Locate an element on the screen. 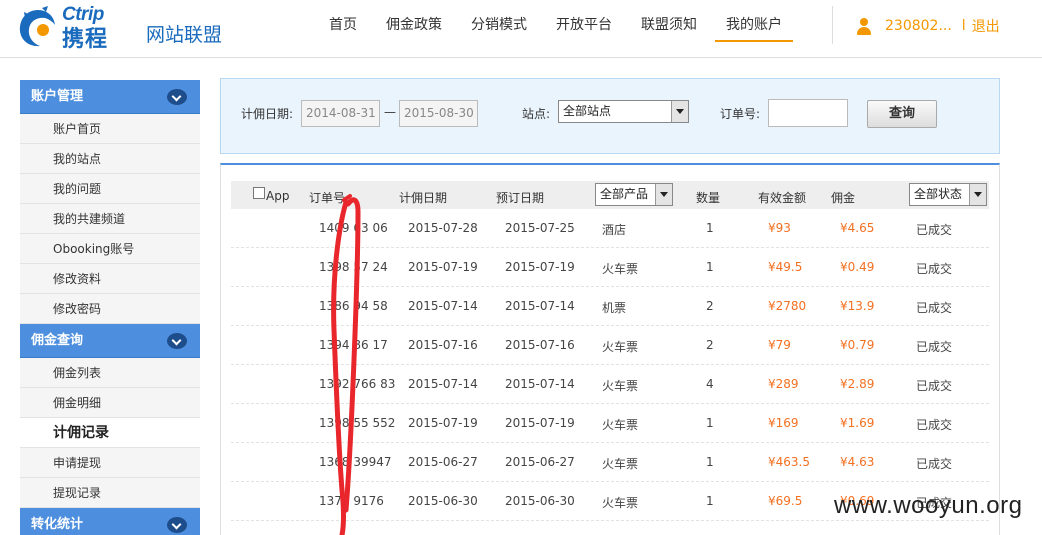 This screenshot has height=535, width=1042. sidebar-item-commission-detail: 佣金明细 is located at coordinates (110, 403).